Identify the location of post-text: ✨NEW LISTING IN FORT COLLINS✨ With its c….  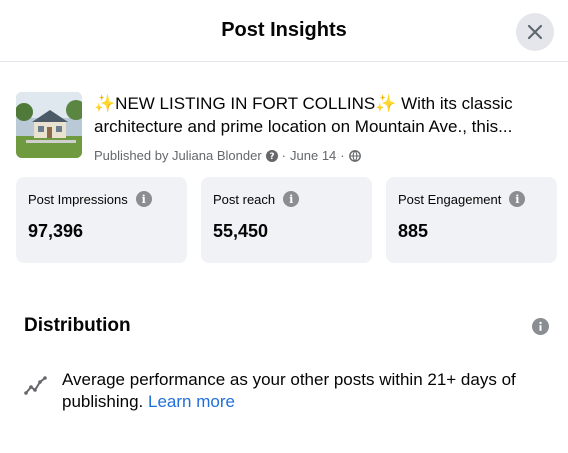
(325, 115).